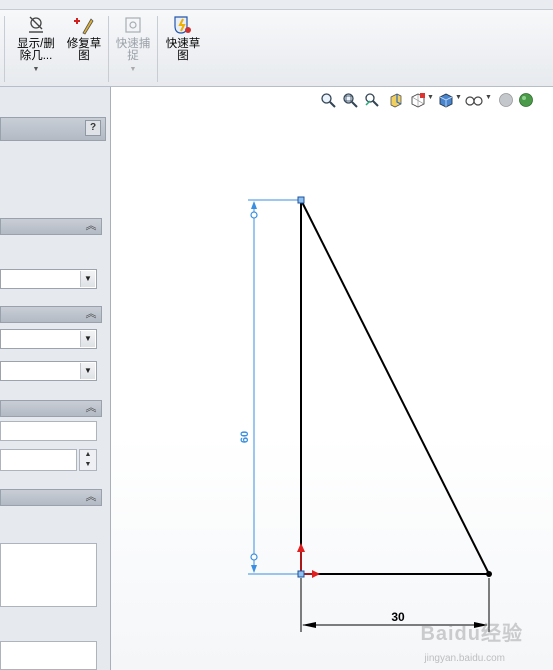  Describe the element at coordinates (471, 634) in the screenshot. I see `watermark-logo: Baidu经验` at that location.